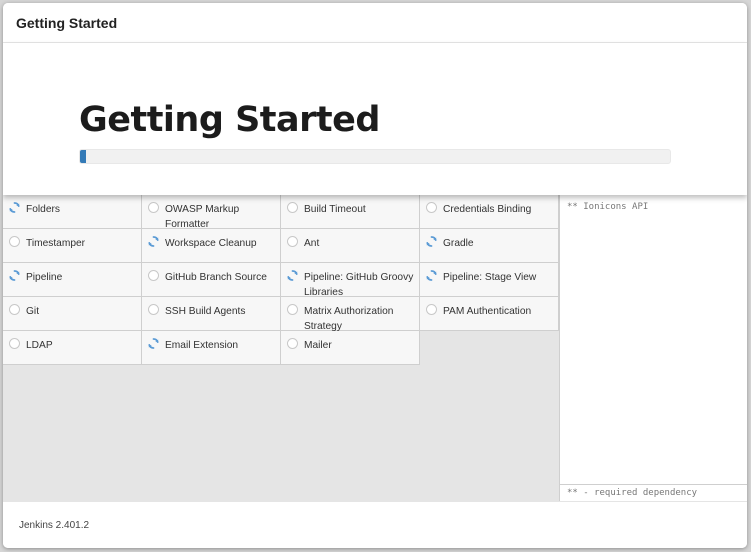 Image resolution: width=751 pixels, height=552 pixels. Describe the element at coordinates (67, 23) in the screenshot. I see `dialog-title: Getting Started` at that location.